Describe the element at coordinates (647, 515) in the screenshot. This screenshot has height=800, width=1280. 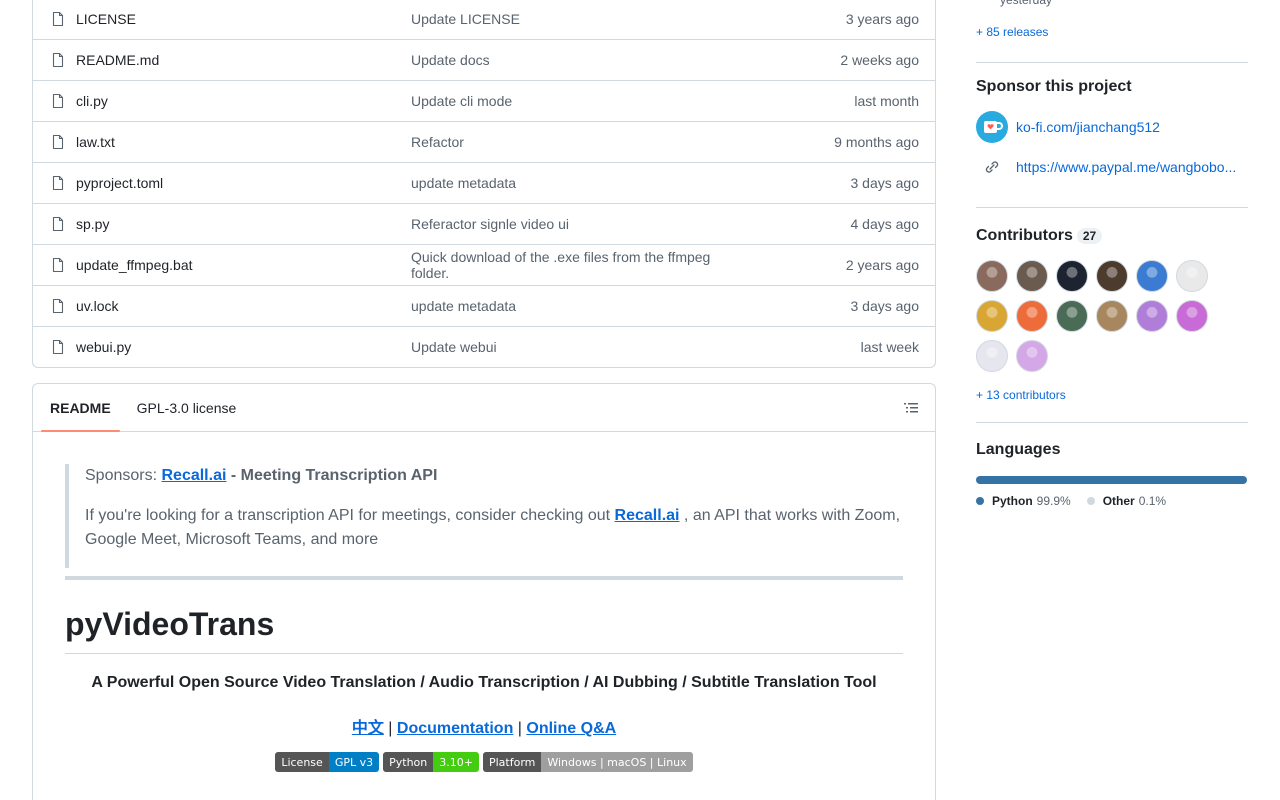
I see `recall-link-2: Recall.ai` at that location.